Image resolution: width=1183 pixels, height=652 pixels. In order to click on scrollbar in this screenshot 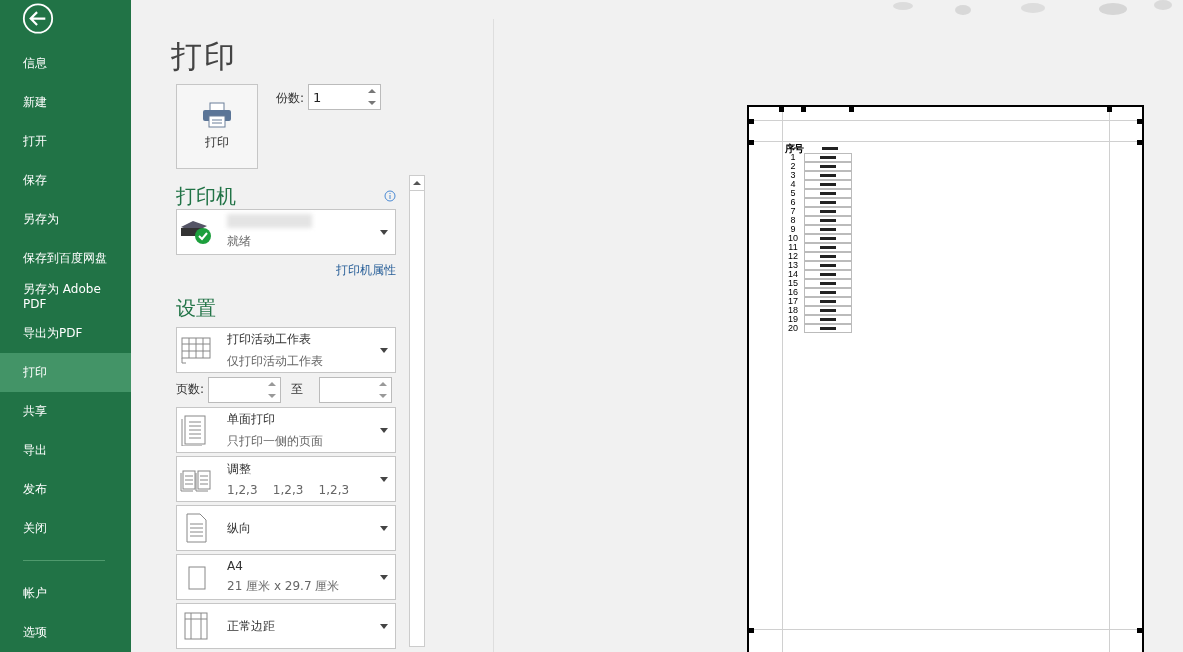, I will do `click(417, 411)`.